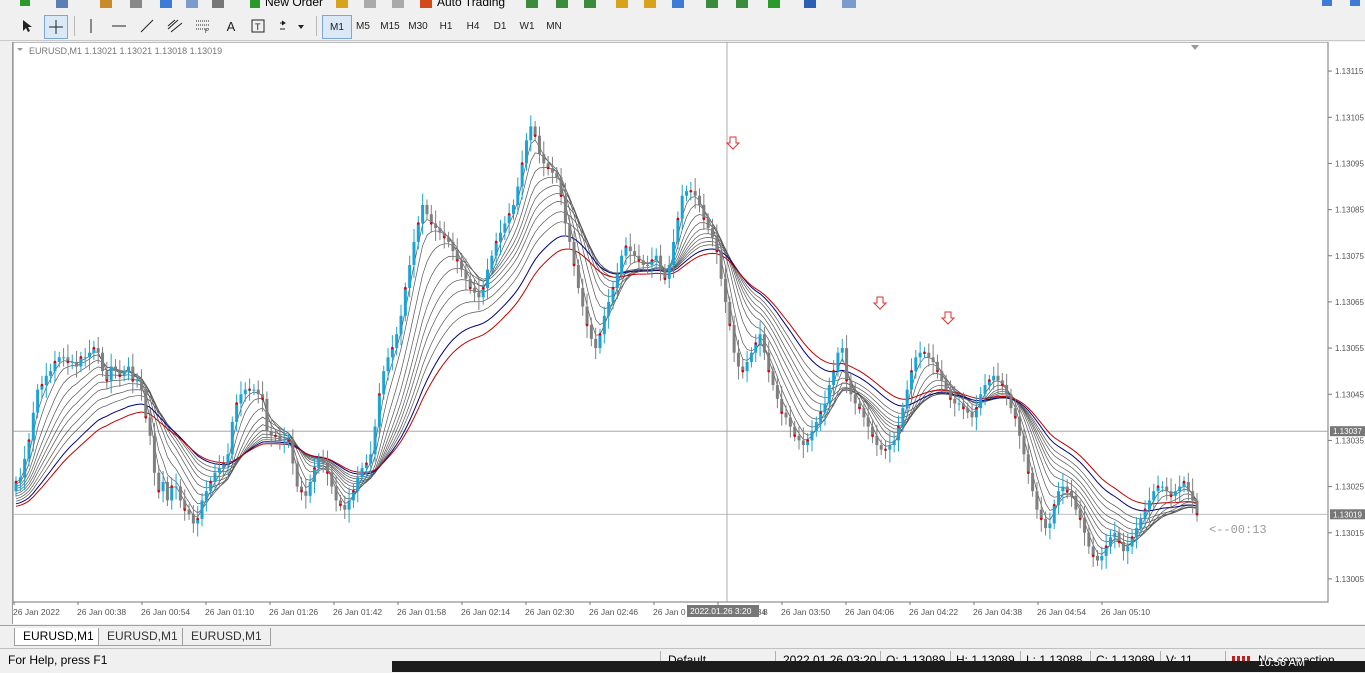  Describe the element at coordinates (175, 26) in the screenshot. I see `equidistant-channel-tool` at that location.